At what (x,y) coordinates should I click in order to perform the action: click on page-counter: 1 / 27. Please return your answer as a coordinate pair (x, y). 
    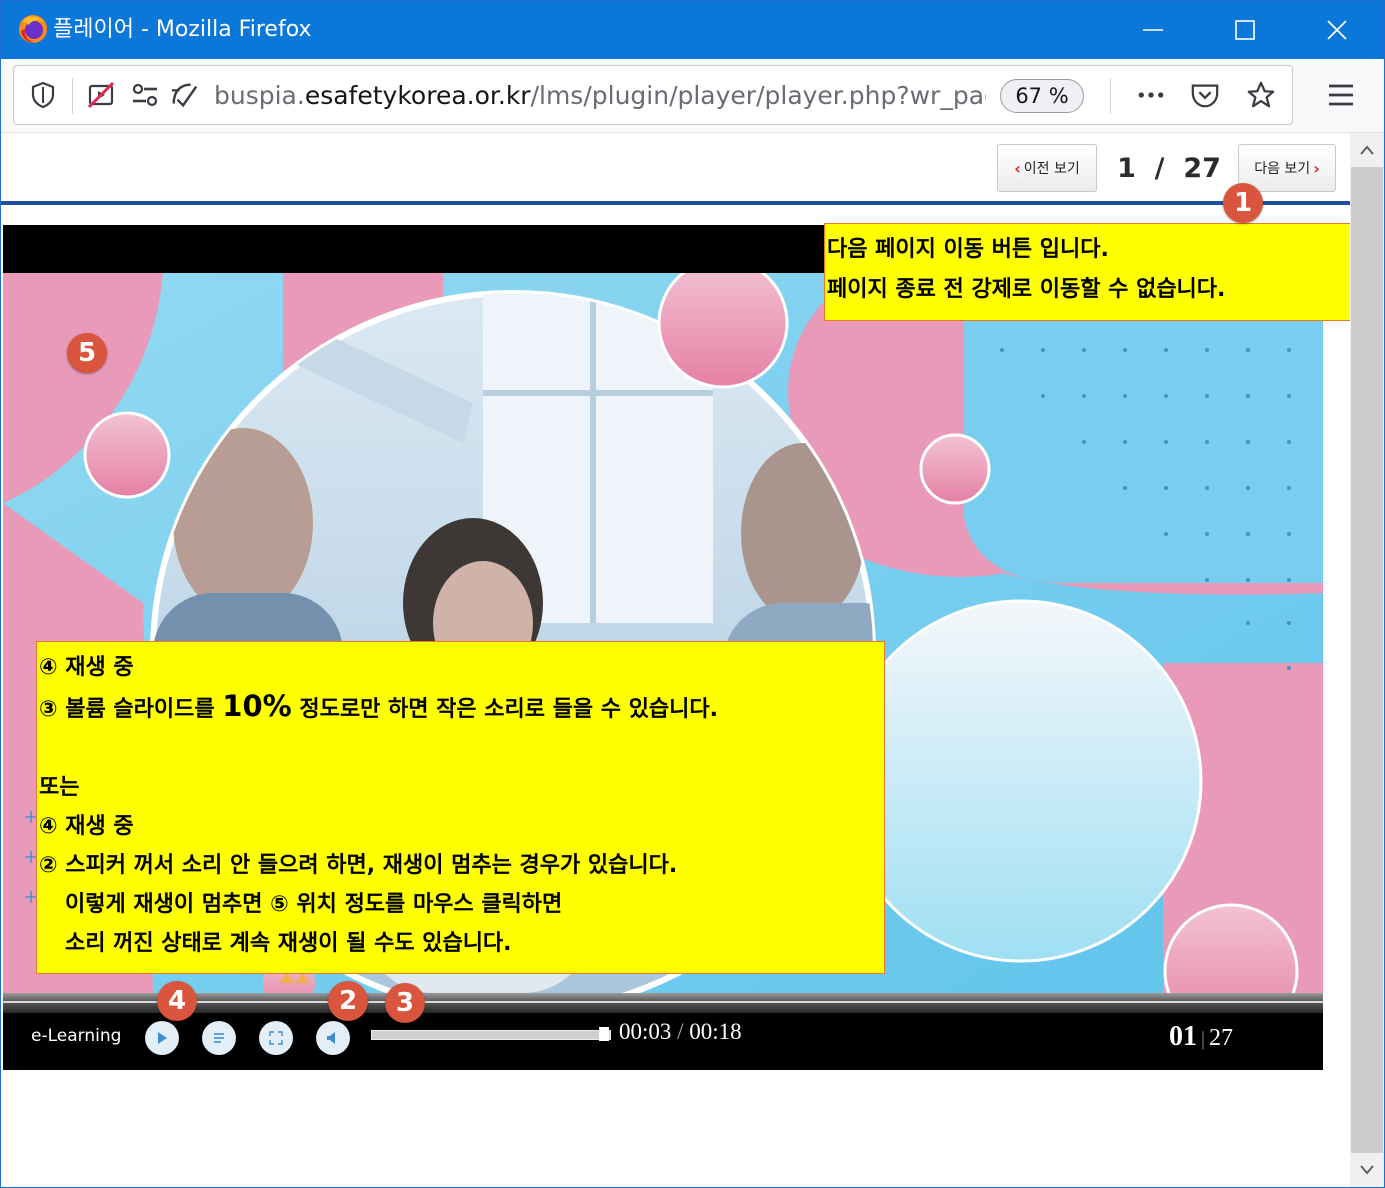
    Looking at the image, I should click on (1169, 169).